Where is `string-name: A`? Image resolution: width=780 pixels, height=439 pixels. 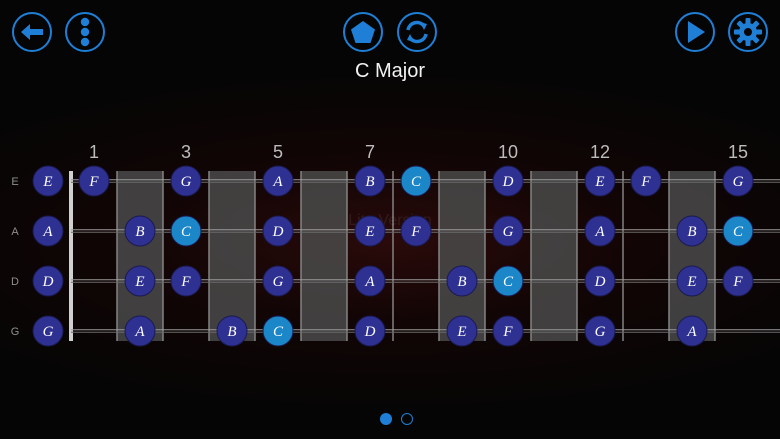
string-name: A is located at coordinates (15, 232).